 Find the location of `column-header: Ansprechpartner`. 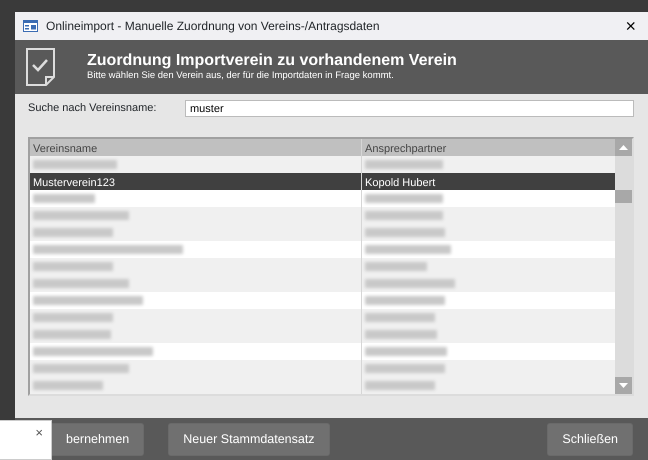

column-header: Ansprechpartner is located at coordinates (488, 147).